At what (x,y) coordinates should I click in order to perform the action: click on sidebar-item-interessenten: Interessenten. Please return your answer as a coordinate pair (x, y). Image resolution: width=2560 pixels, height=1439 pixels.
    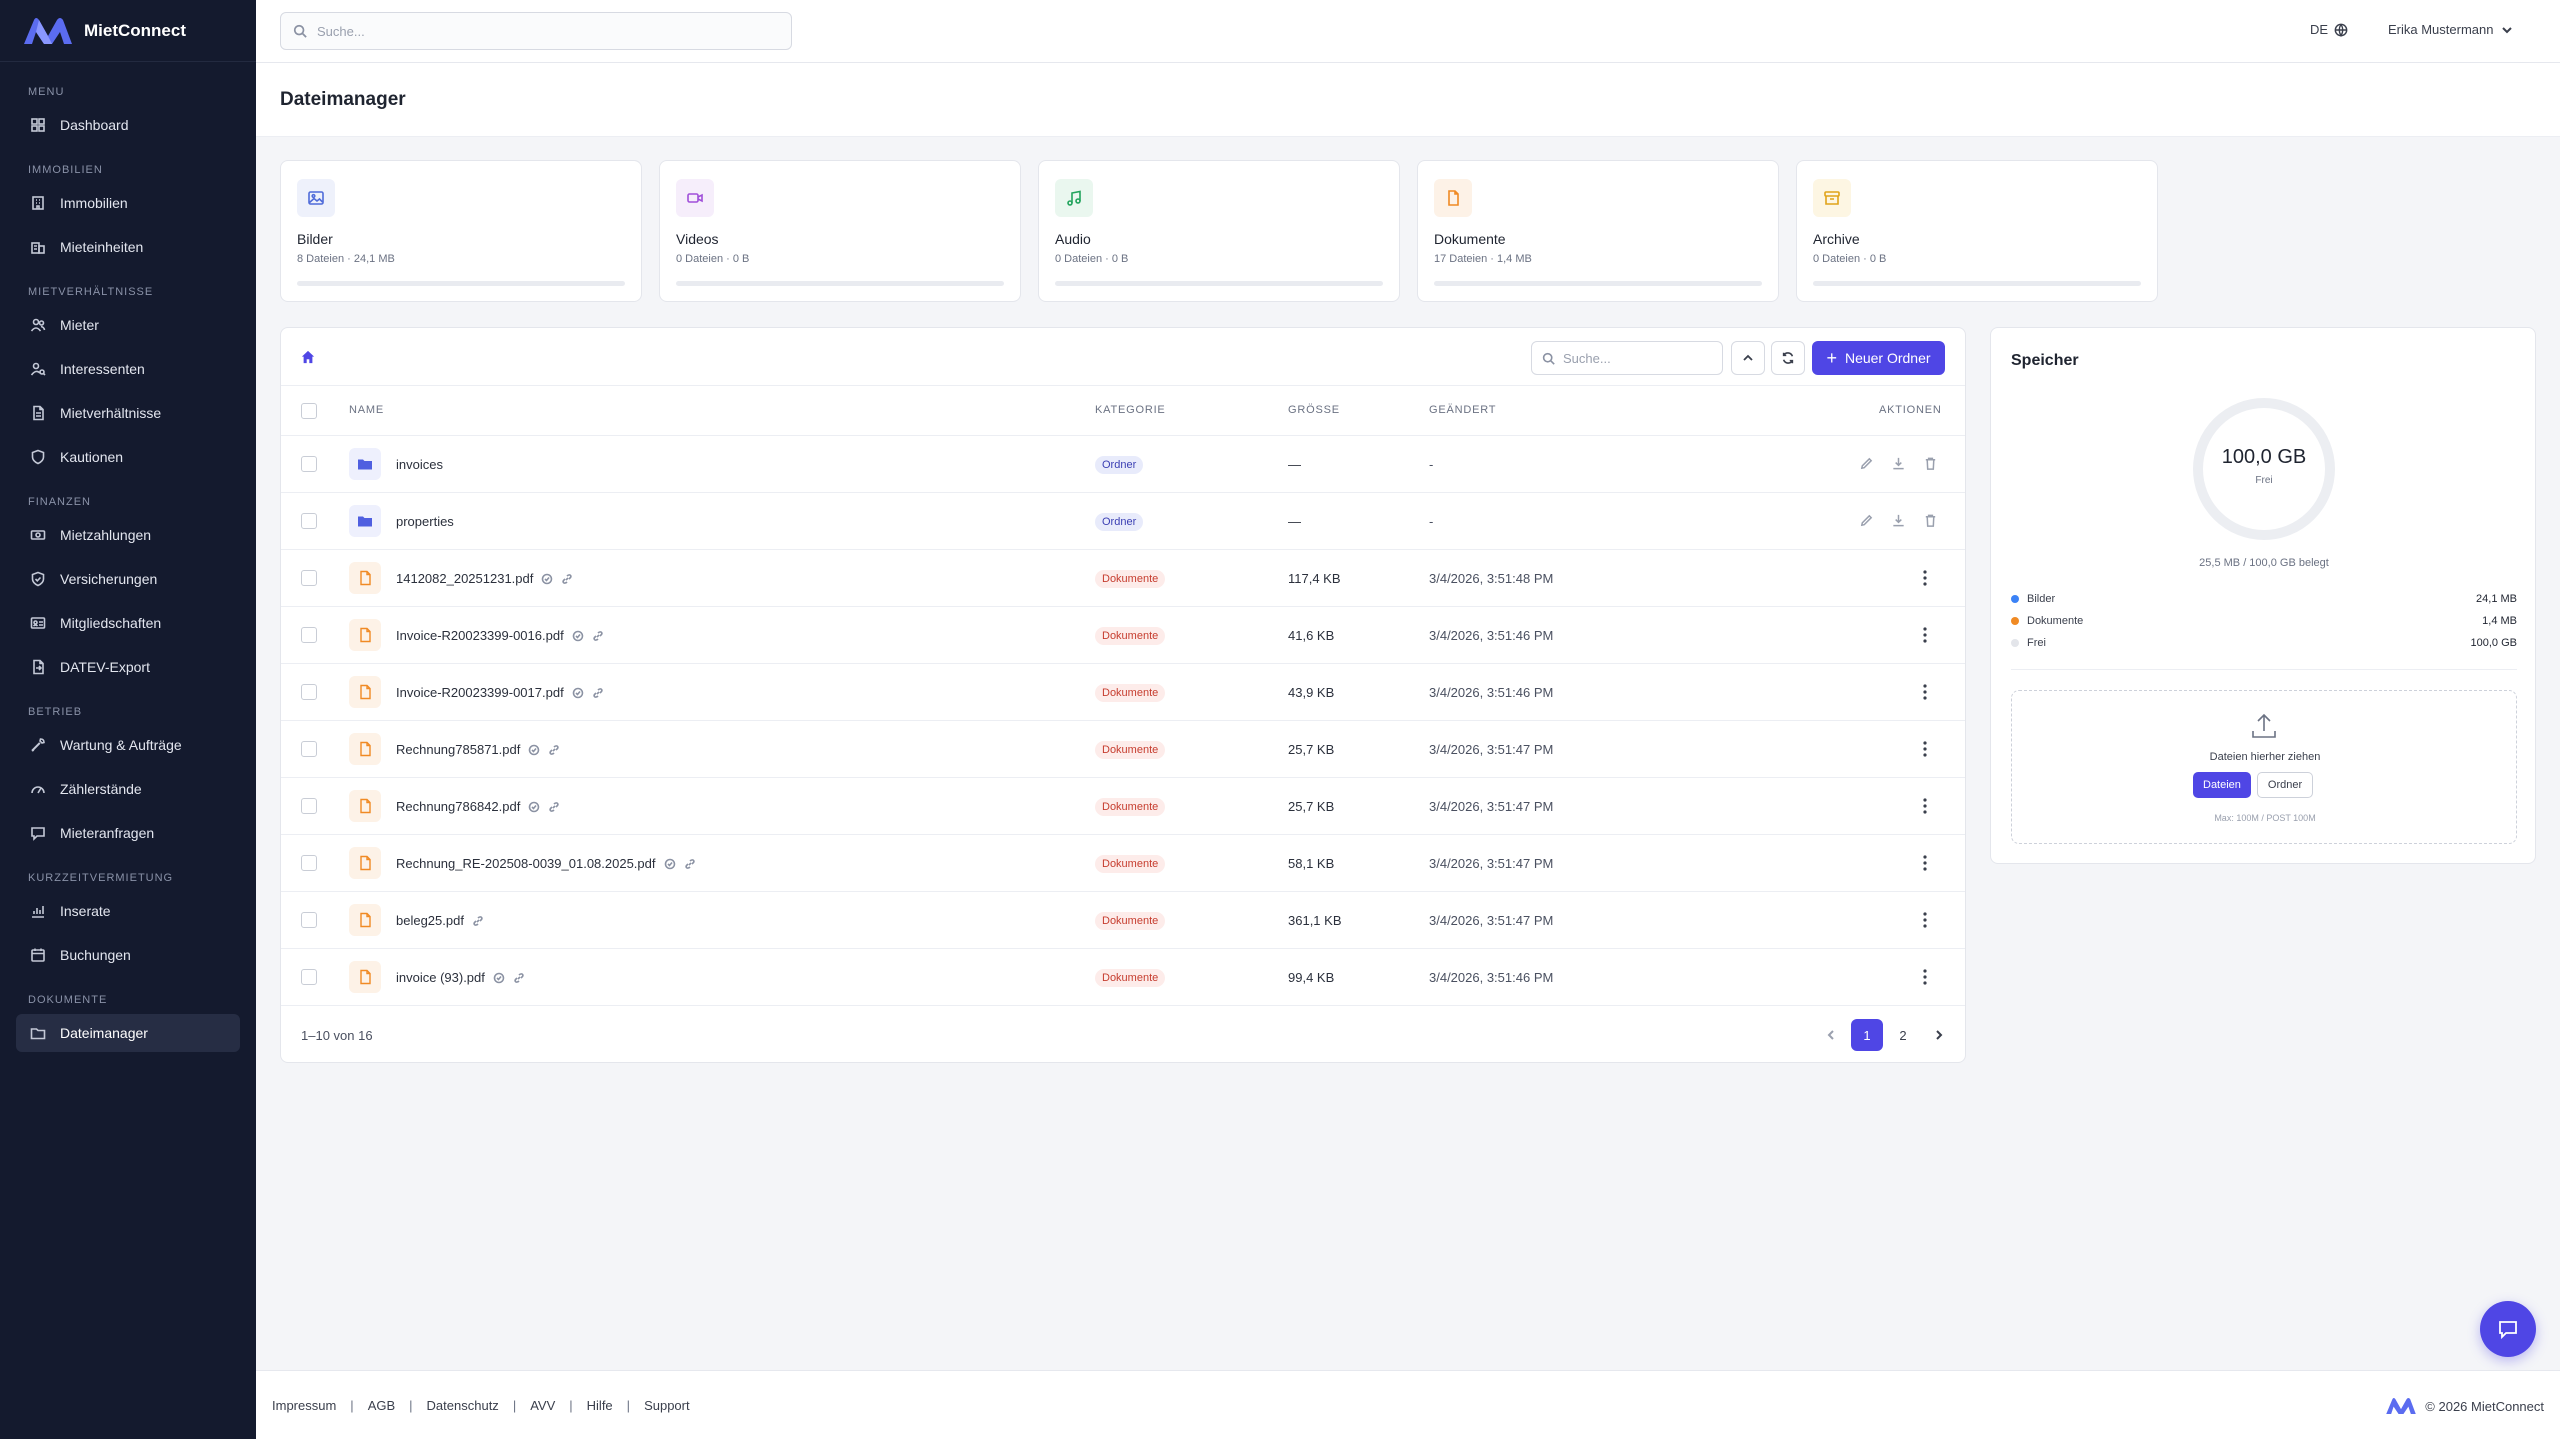
    Looking at the image, I should click on (128, 369).